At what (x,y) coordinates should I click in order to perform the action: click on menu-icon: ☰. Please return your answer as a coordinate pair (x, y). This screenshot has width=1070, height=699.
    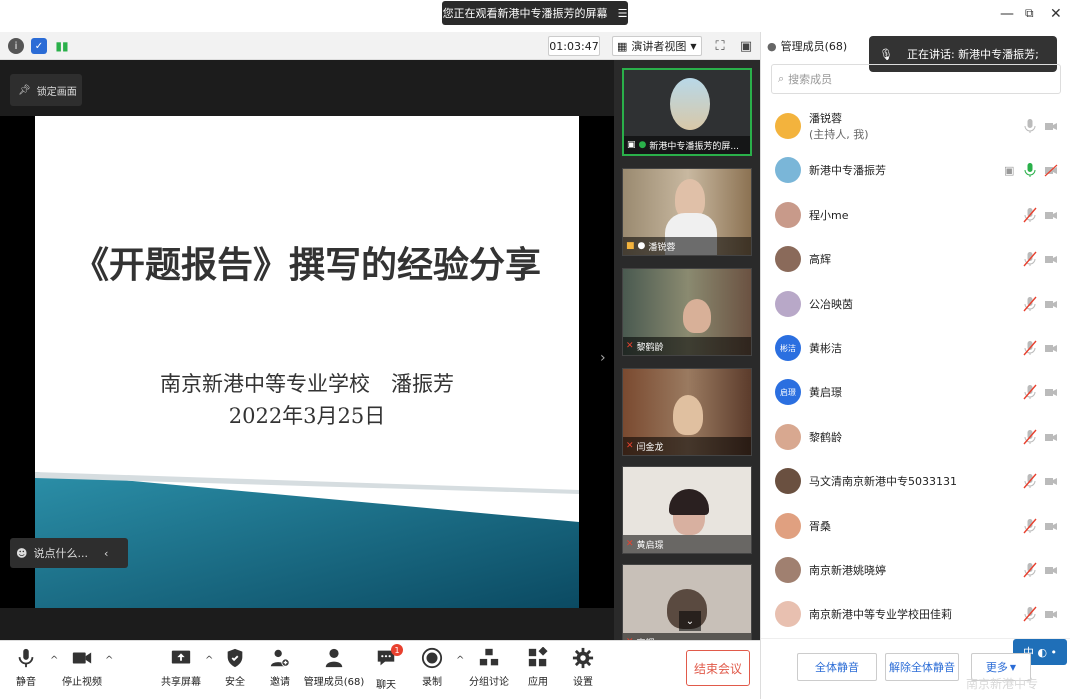
    Looking at the image, I should click on (623, 13).